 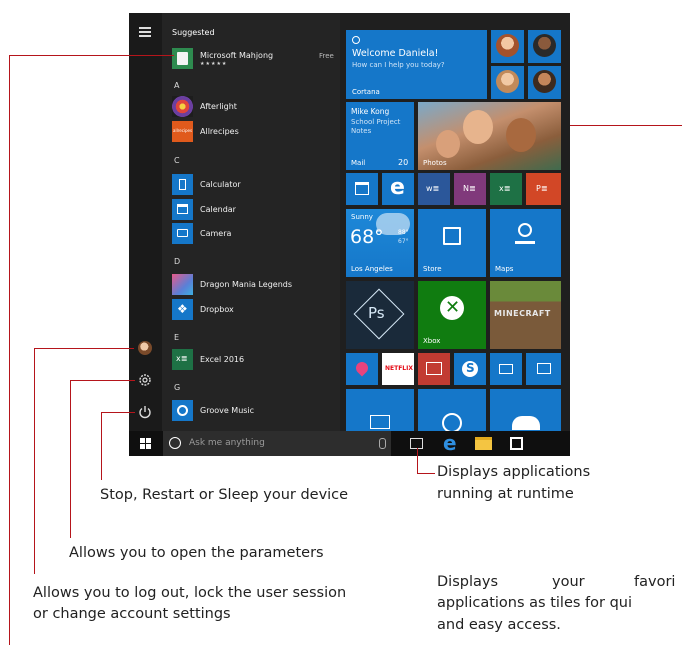 I want to click on allrecipes-icon-text: allrecipes, so click(x=183, y=130).